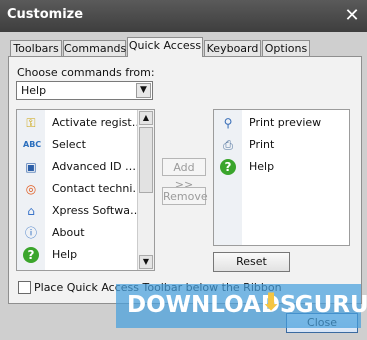 The image size is (367, 340). Describe the element at coordinates (68, 232) in the screenshot. I see `list-item-label: About` at that location.